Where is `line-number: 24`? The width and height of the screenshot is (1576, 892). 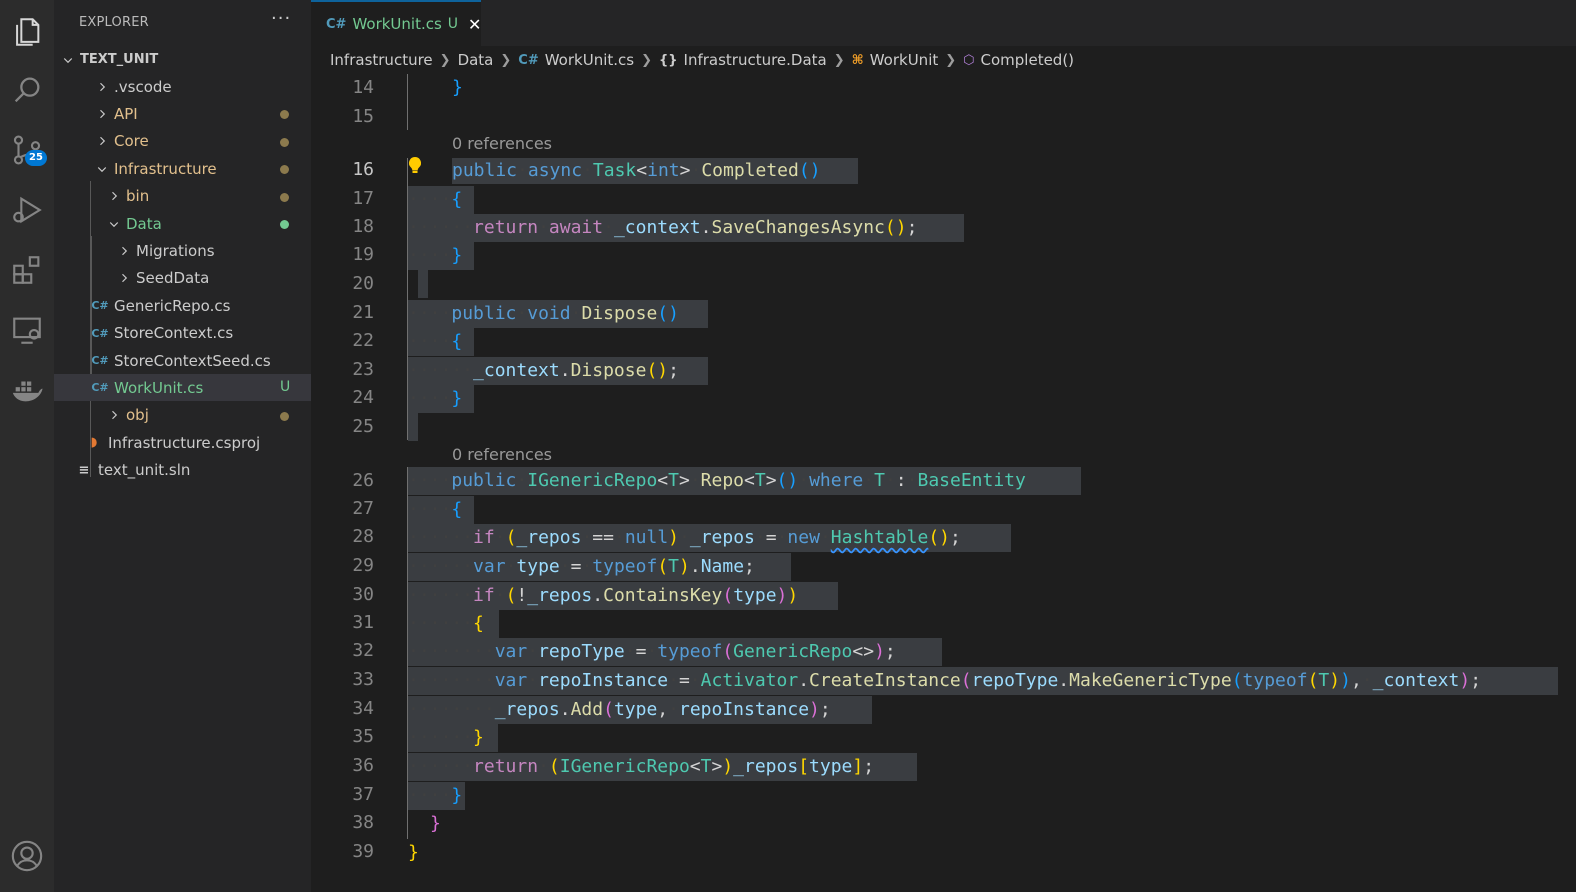 line-number: 24 is located at coordinates (363, 397).